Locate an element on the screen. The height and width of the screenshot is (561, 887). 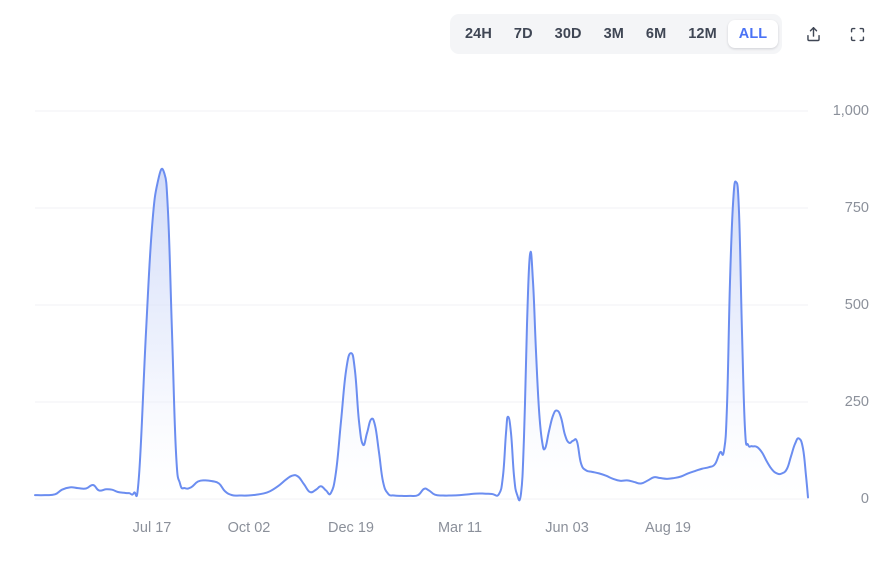
share-upload-icon is located at coordinates (813, 34).